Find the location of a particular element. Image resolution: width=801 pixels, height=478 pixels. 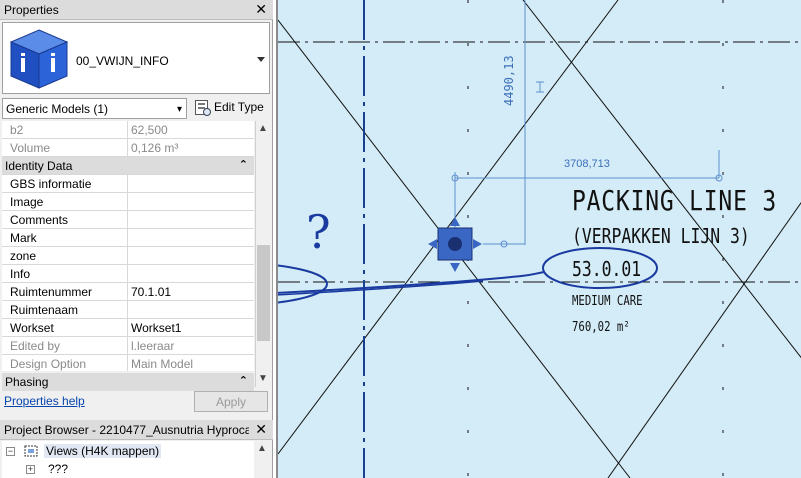

edit-type-label: Edit Type is located at coordinates (239, 107).